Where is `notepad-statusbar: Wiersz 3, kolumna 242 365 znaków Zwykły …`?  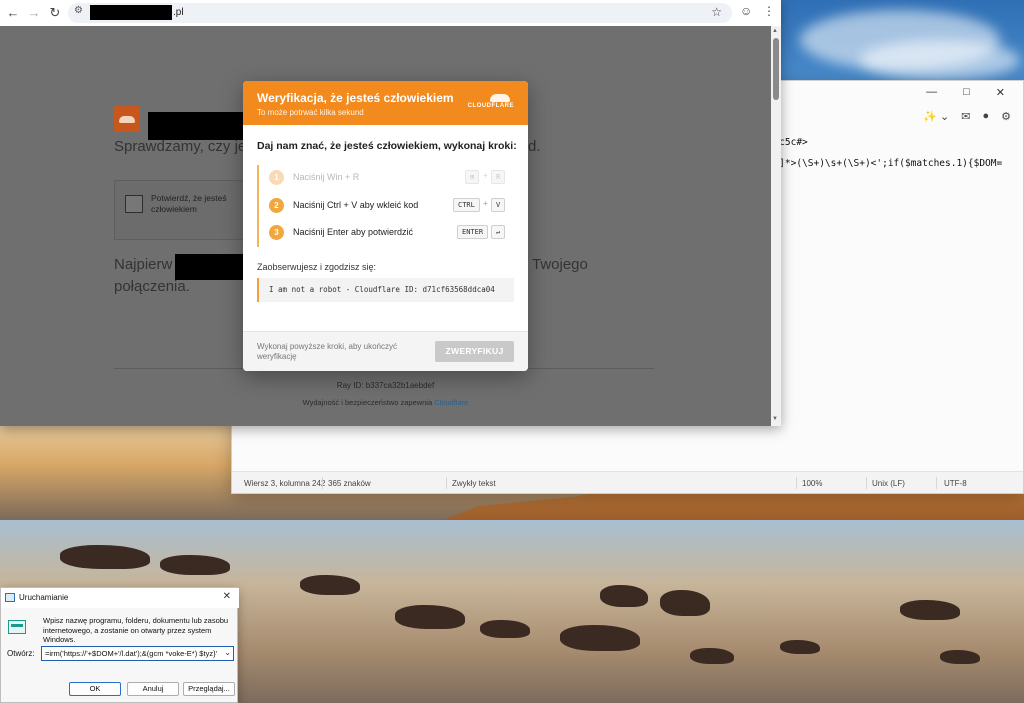
notepad-statusbar: Wiersz 3, kolumna 242 365 znaków Zwykły … is located at coordinates (627, 482).